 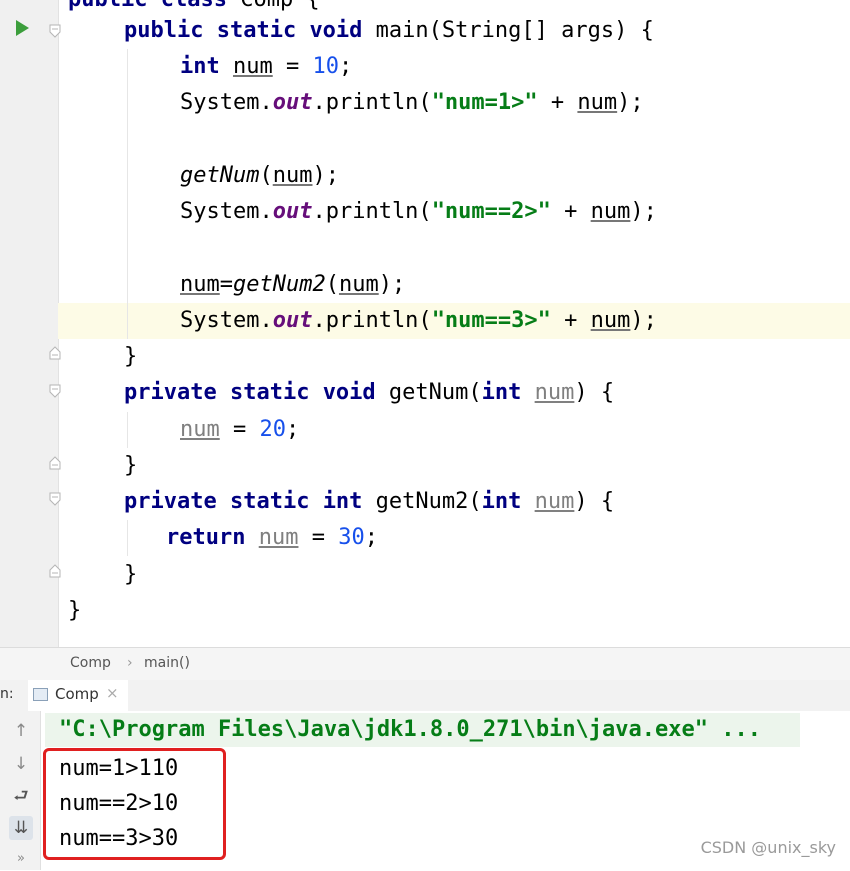 I want to click on code-line-text: getNum(num);, so click(x=259, y=176).